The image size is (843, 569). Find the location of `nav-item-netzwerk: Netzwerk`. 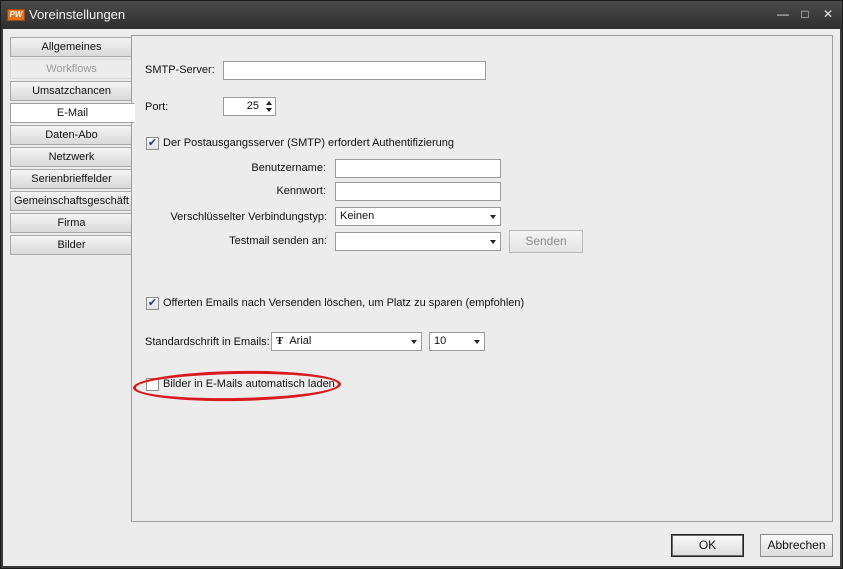

nav-item-netzwerk: Netzwerk is located at coordinates (71, 157).